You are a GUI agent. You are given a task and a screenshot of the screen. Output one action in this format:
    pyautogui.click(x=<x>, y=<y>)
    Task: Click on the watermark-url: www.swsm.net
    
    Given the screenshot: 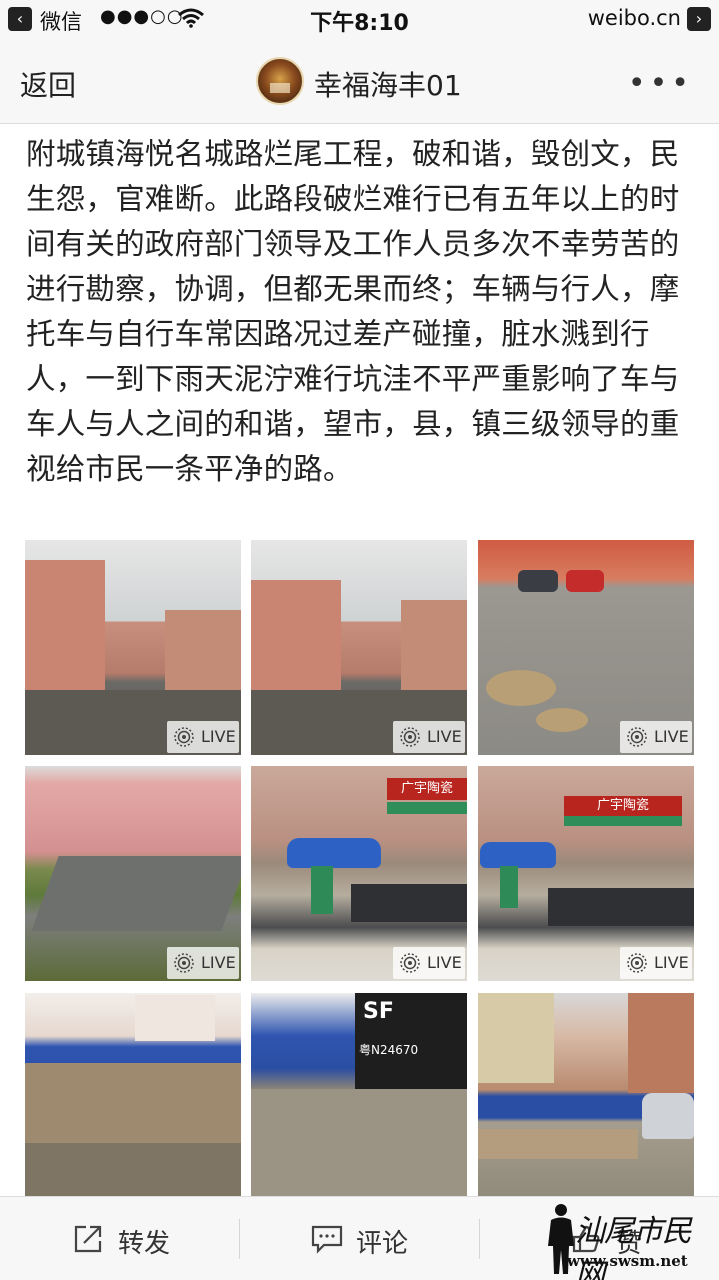 What is the action you would take?
    pyautogui.click(x=627, y=1261)
    